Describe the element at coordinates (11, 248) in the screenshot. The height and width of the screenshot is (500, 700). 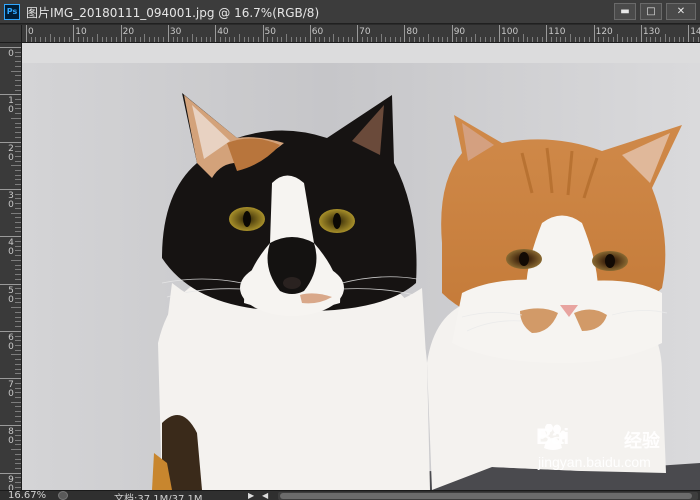
I see `ruler-v-label: 40` at that location.